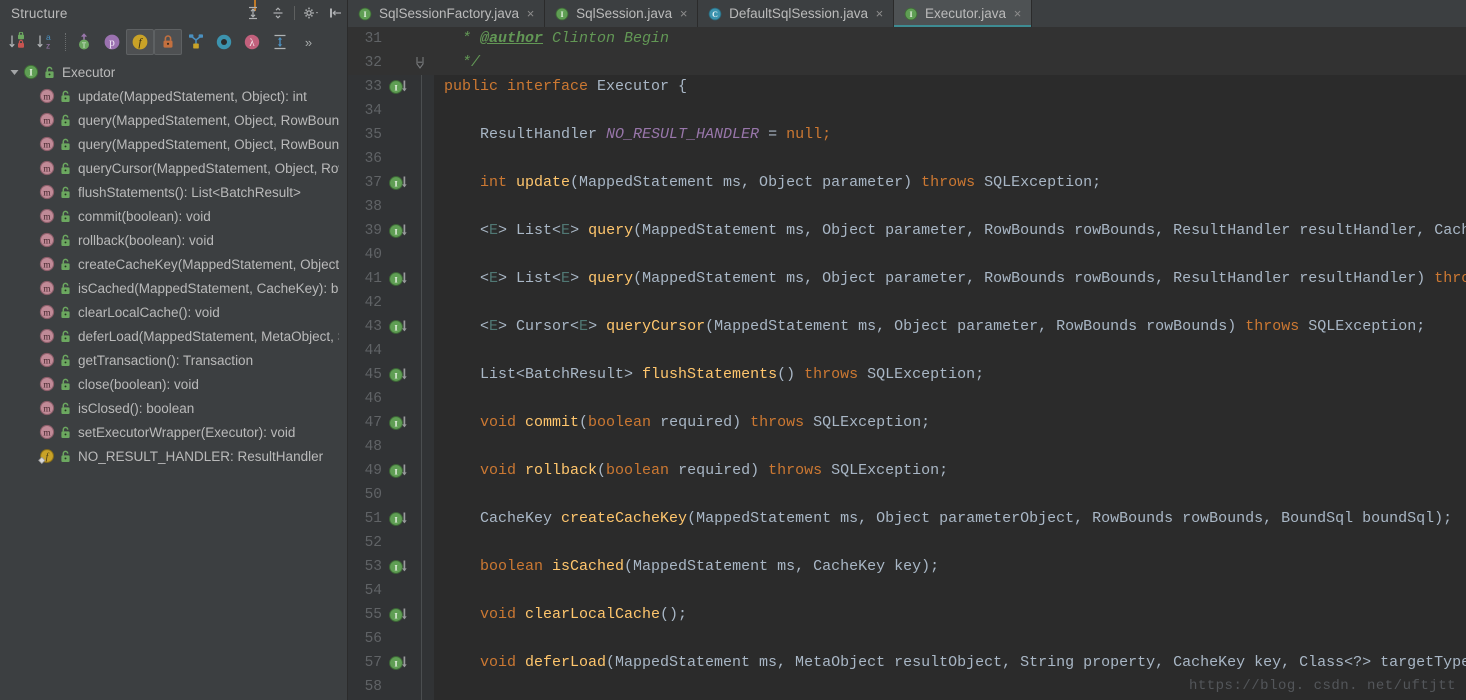 This screenshot has height=700, width=1466. What do you see at coordinates (963, 13) in the screenshot?
I see `editor-tab: I Executor.java ×` at bounding box center [963, 13].